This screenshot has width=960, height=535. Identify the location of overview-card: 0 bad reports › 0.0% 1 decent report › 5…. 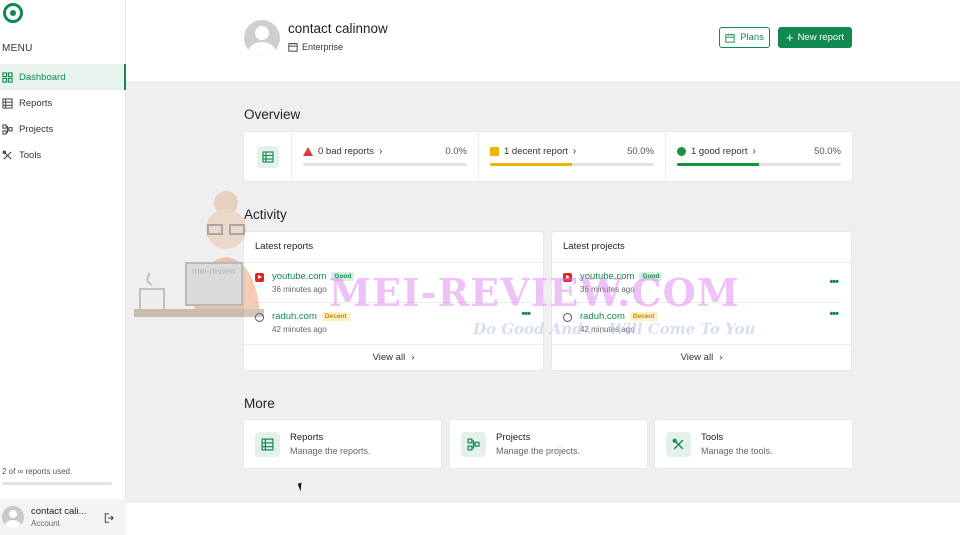
(548, 156).